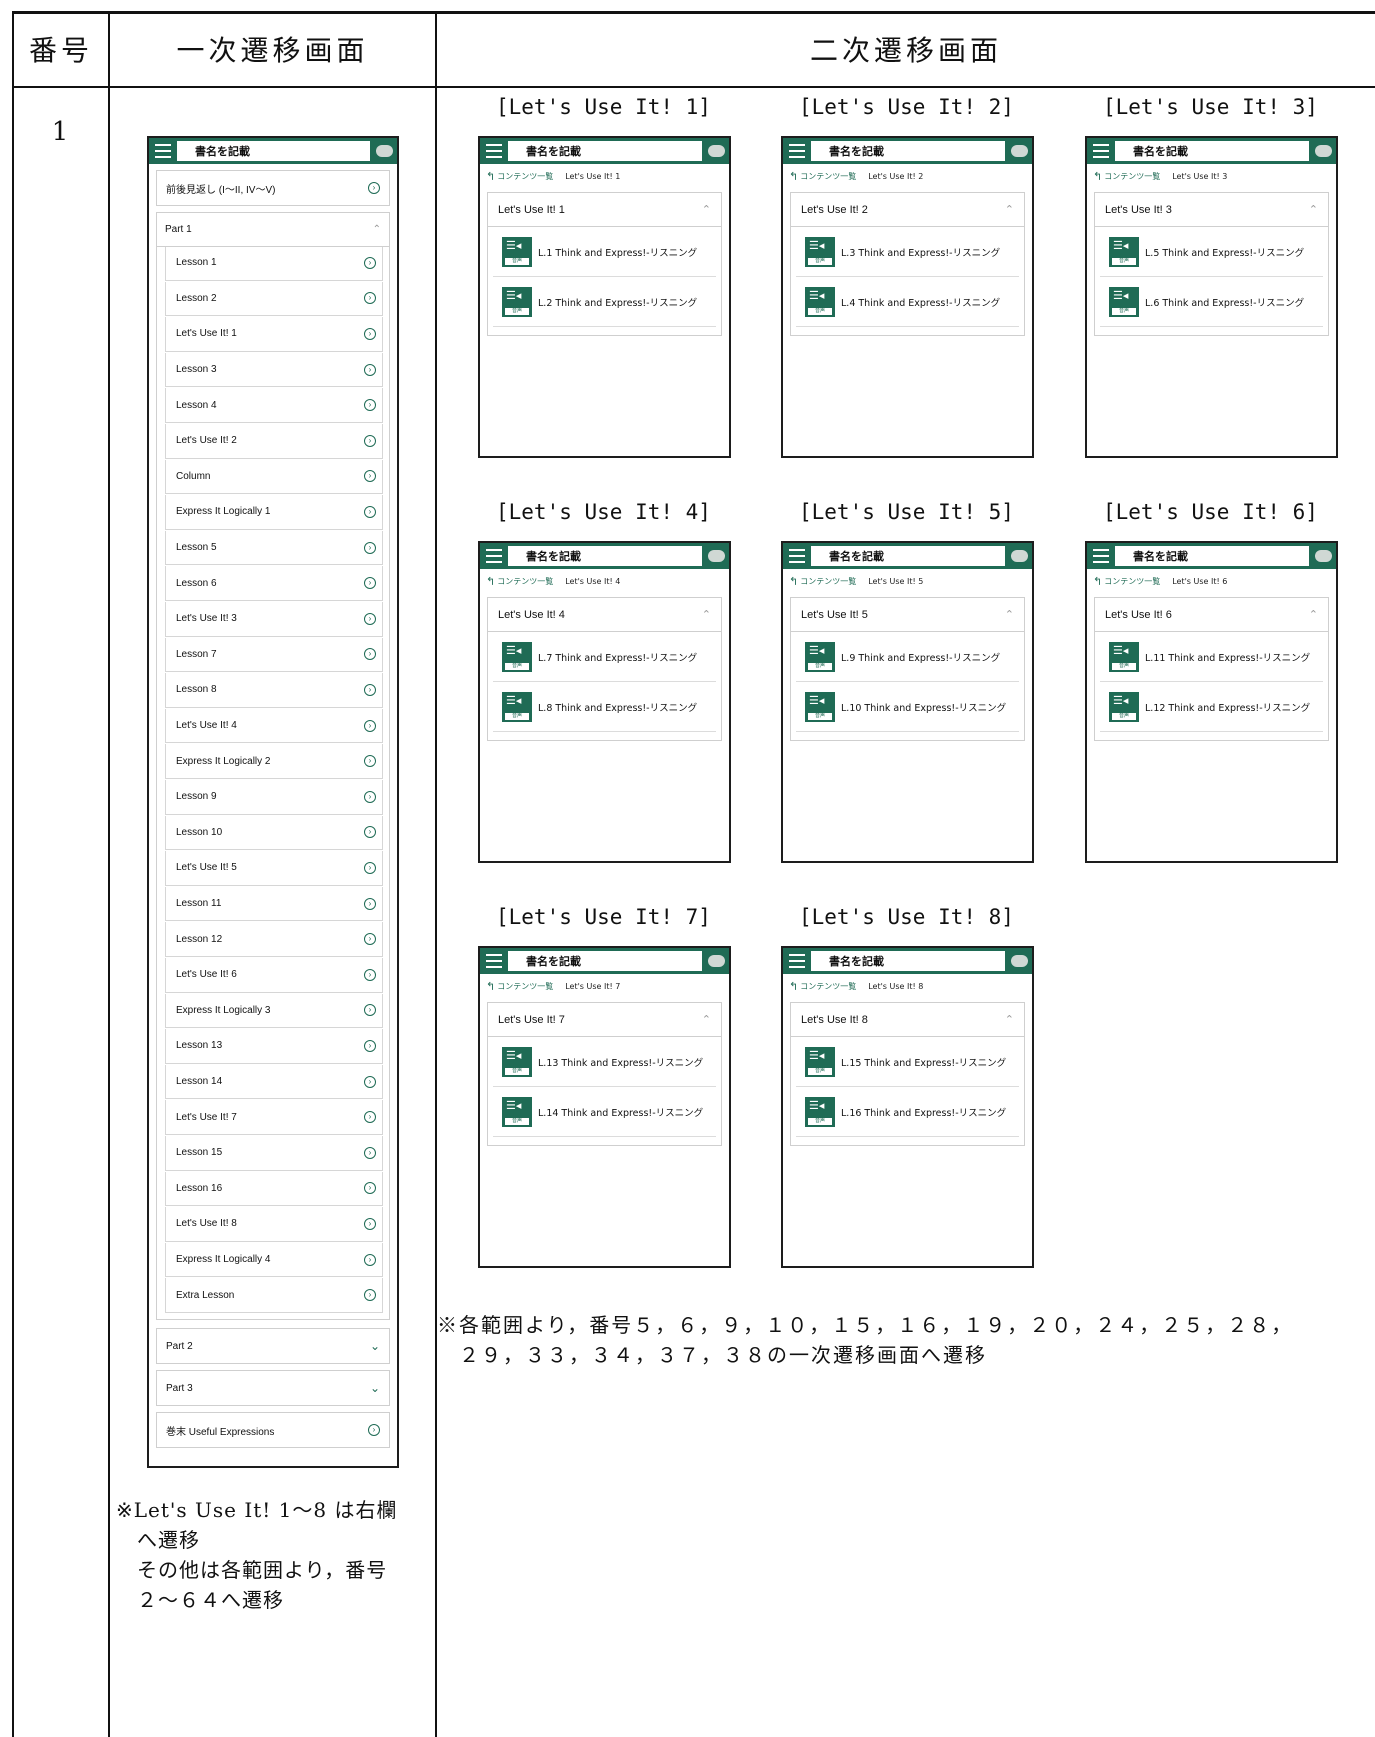  I want to click on audio-list-item: ☰◂ 音声 L.2 Think and Express!-リスニング, so click(604, 302).